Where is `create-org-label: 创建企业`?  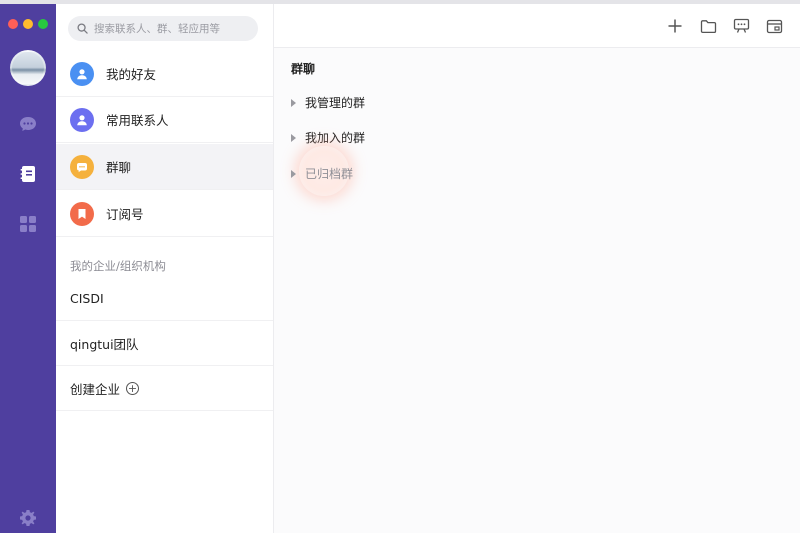
create-org-label: 创建企业 is located at coordinates (95, 389).